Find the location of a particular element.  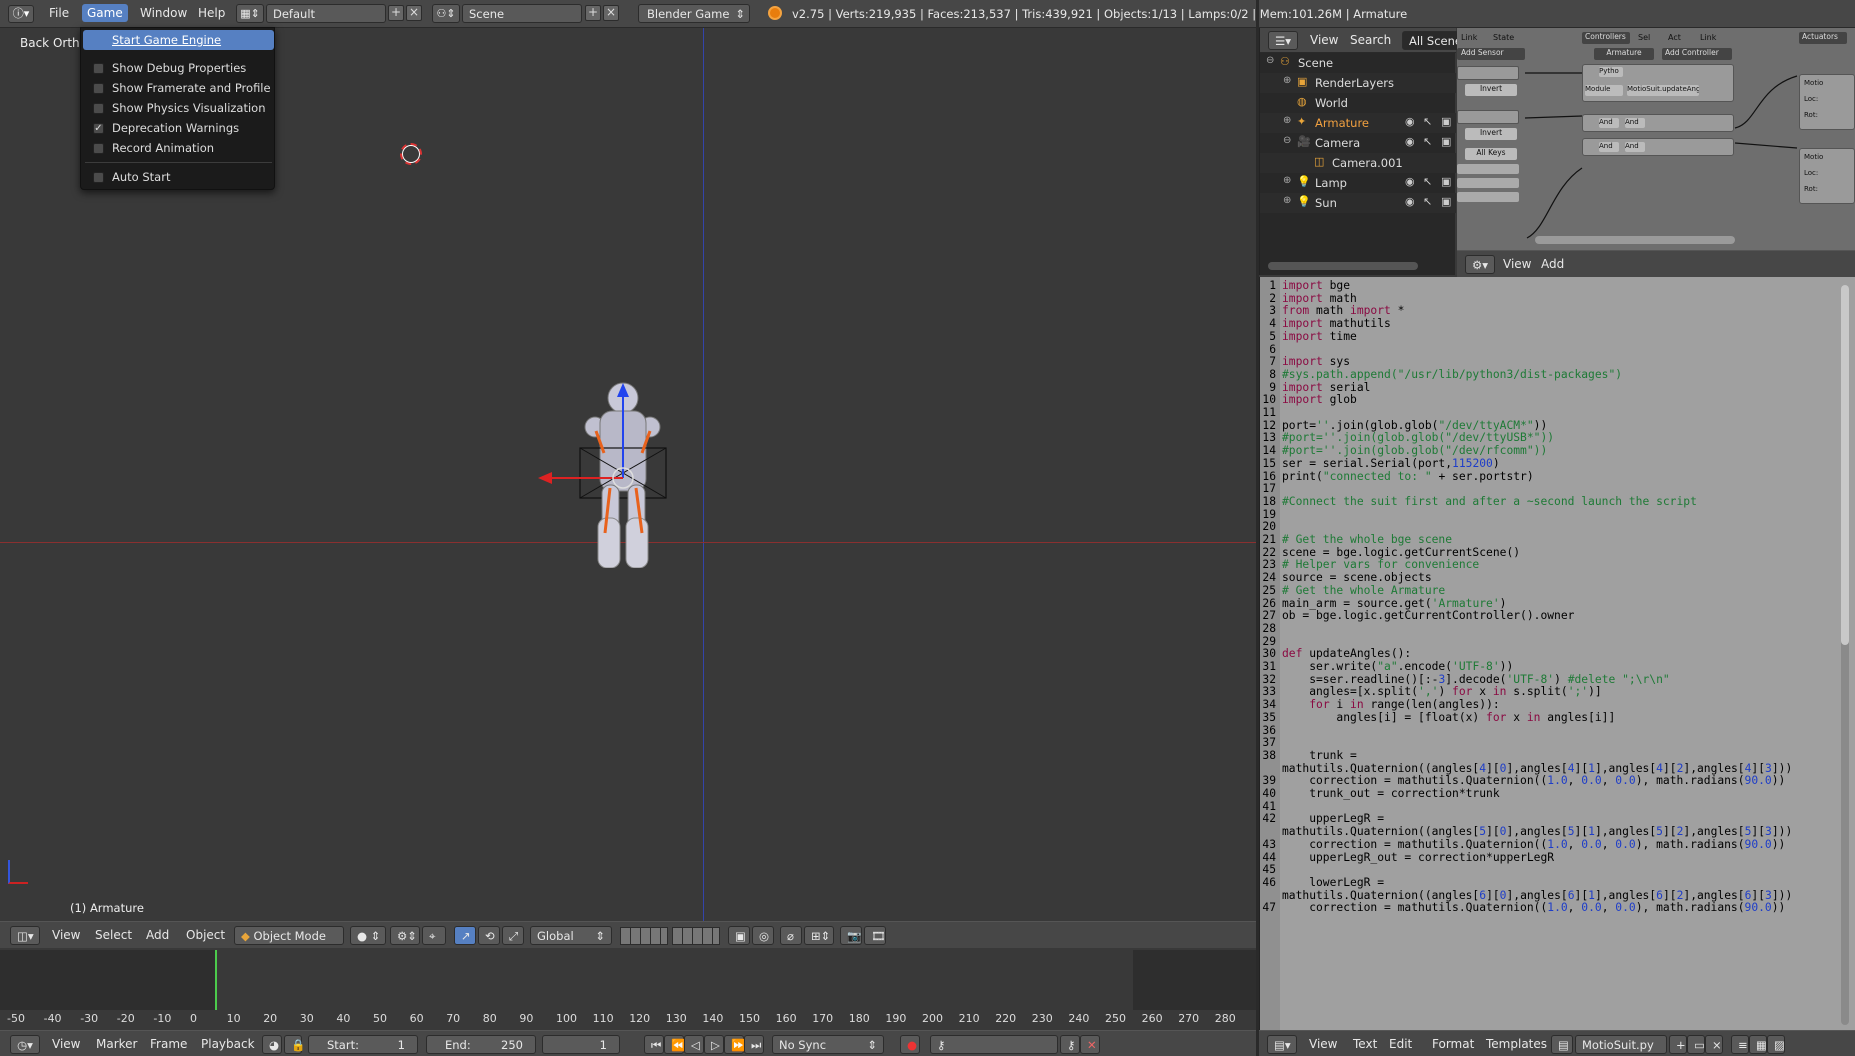

outliner-item-camera: ⊖ 🎥 Camera ◉ ↖ ▣ is located at coordinates (1358, 143).